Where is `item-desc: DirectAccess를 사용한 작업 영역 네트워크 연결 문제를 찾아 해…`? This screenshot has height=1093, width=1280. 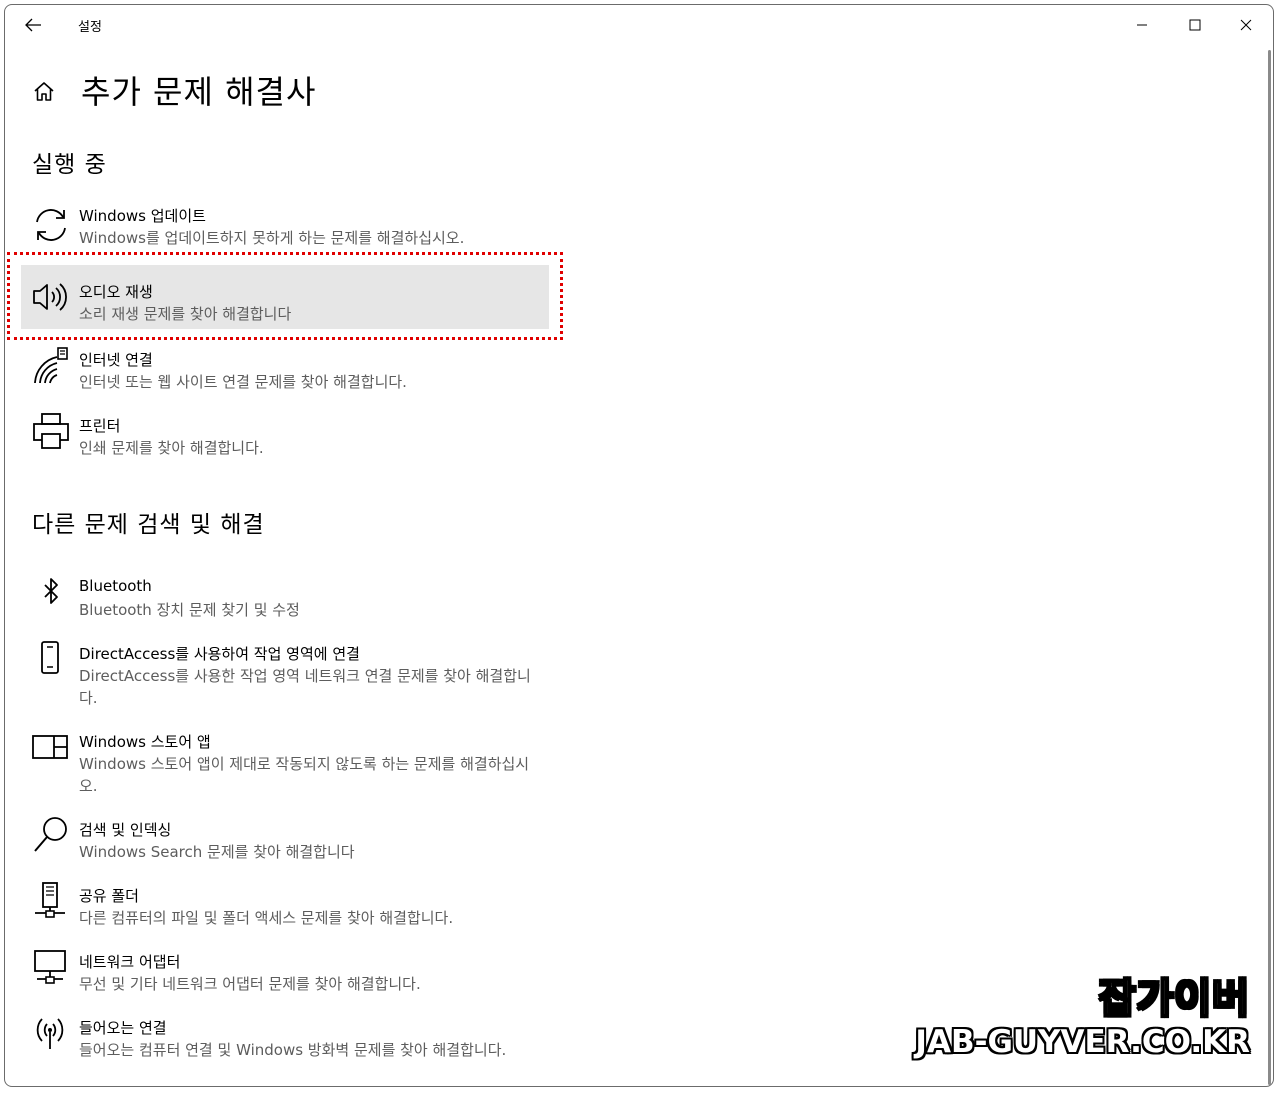 item-desc: DirectAccess를 사용한 작업 영역 네트워크 연결 문제를 찾아 해… is located at coordinates (305, 687).